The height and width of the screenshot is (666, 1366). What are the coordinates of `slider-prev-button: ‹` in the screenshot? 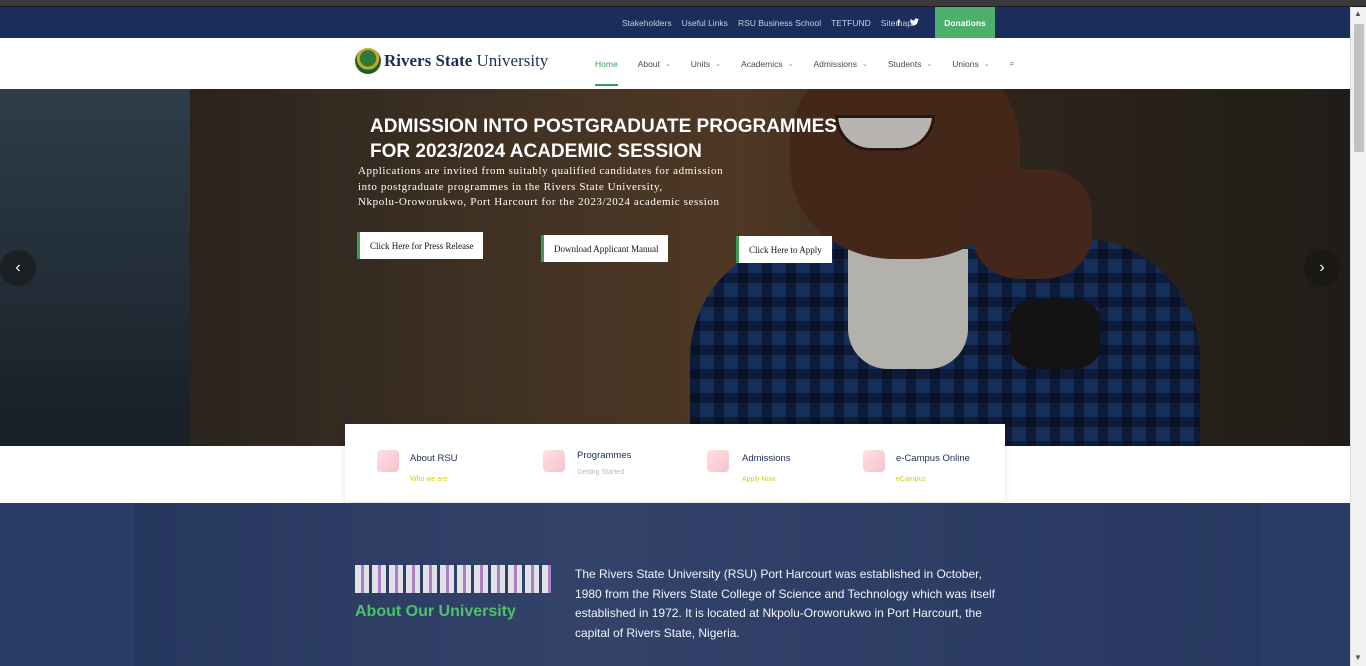 It's located at (18, 268).